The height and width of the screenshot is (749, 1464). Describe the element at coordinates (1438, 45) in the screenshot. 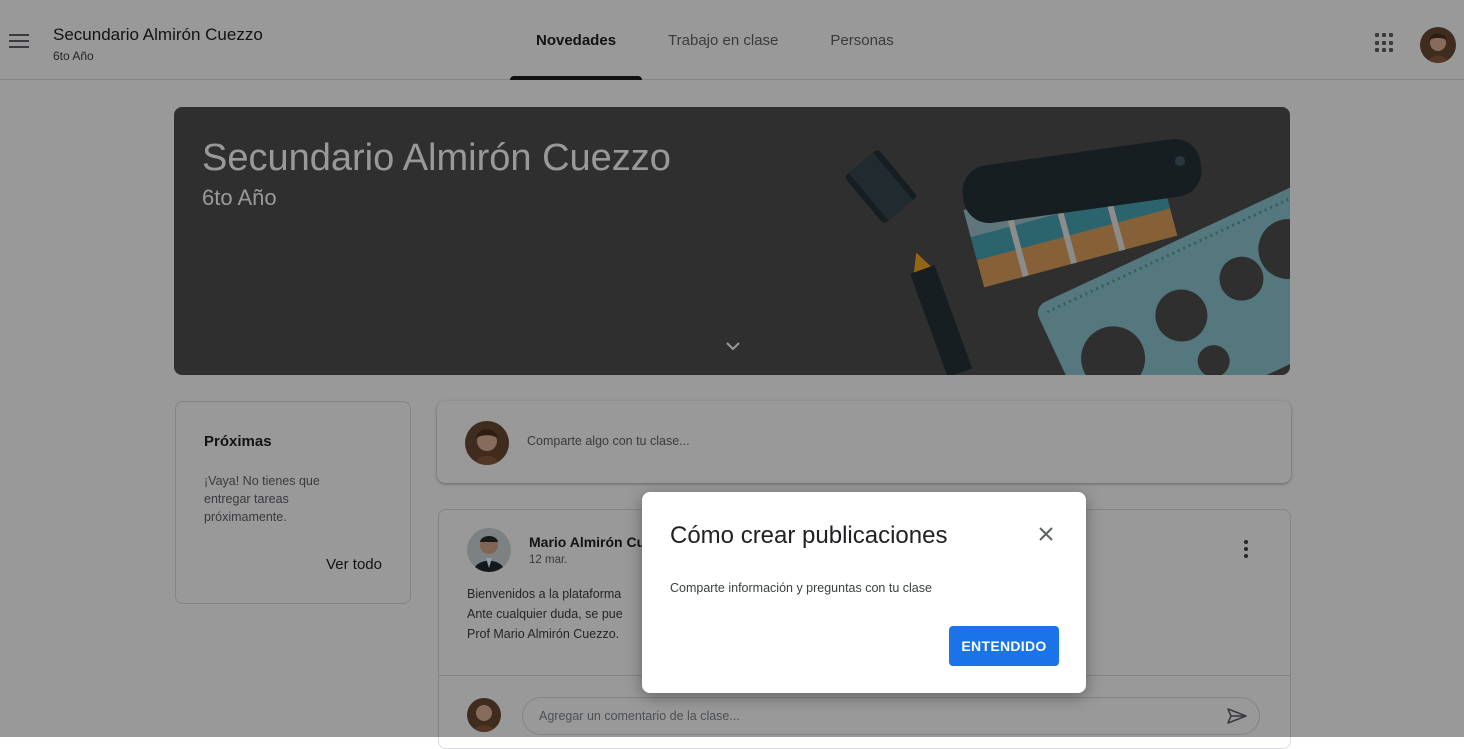

I see `account-avatar` at that location.